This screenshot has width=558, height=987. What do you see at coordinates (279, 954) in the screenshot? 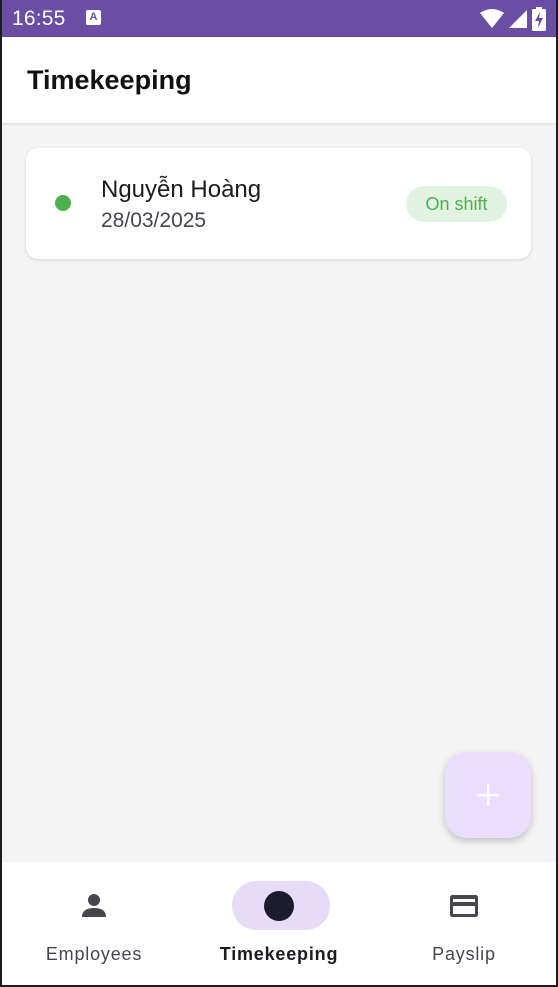
I see `nav-label-timekeeping: Timekeeping` at bounding box center [279, 954].